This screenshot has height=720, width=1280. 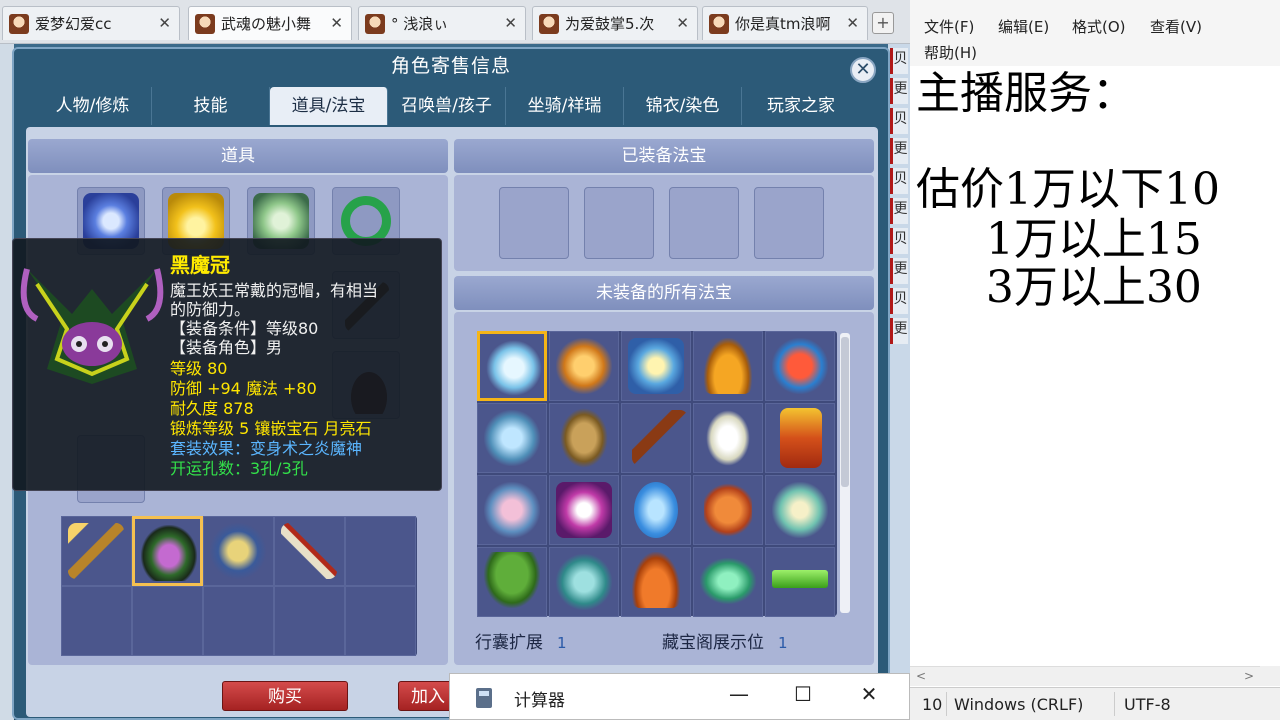 What do you see at coordinates (664, 293) in the screenshot?
I see `all-fabao-header: 未装备的所有法宝` at bounding box center [664, 293].